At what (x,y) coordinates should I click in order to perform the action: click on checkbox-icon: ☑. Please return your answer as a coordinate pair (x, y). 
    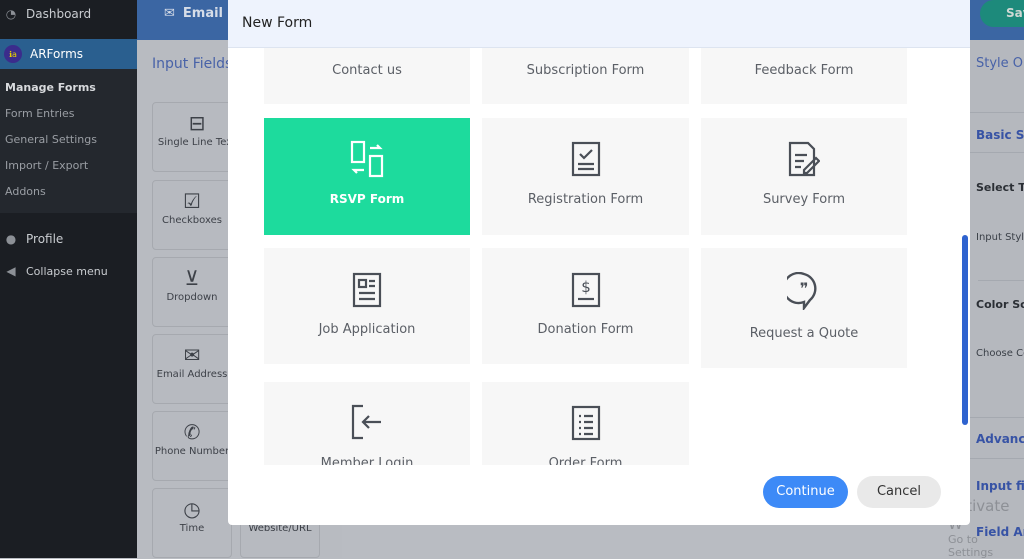
    Looking at the image, I should click on (192, 201).